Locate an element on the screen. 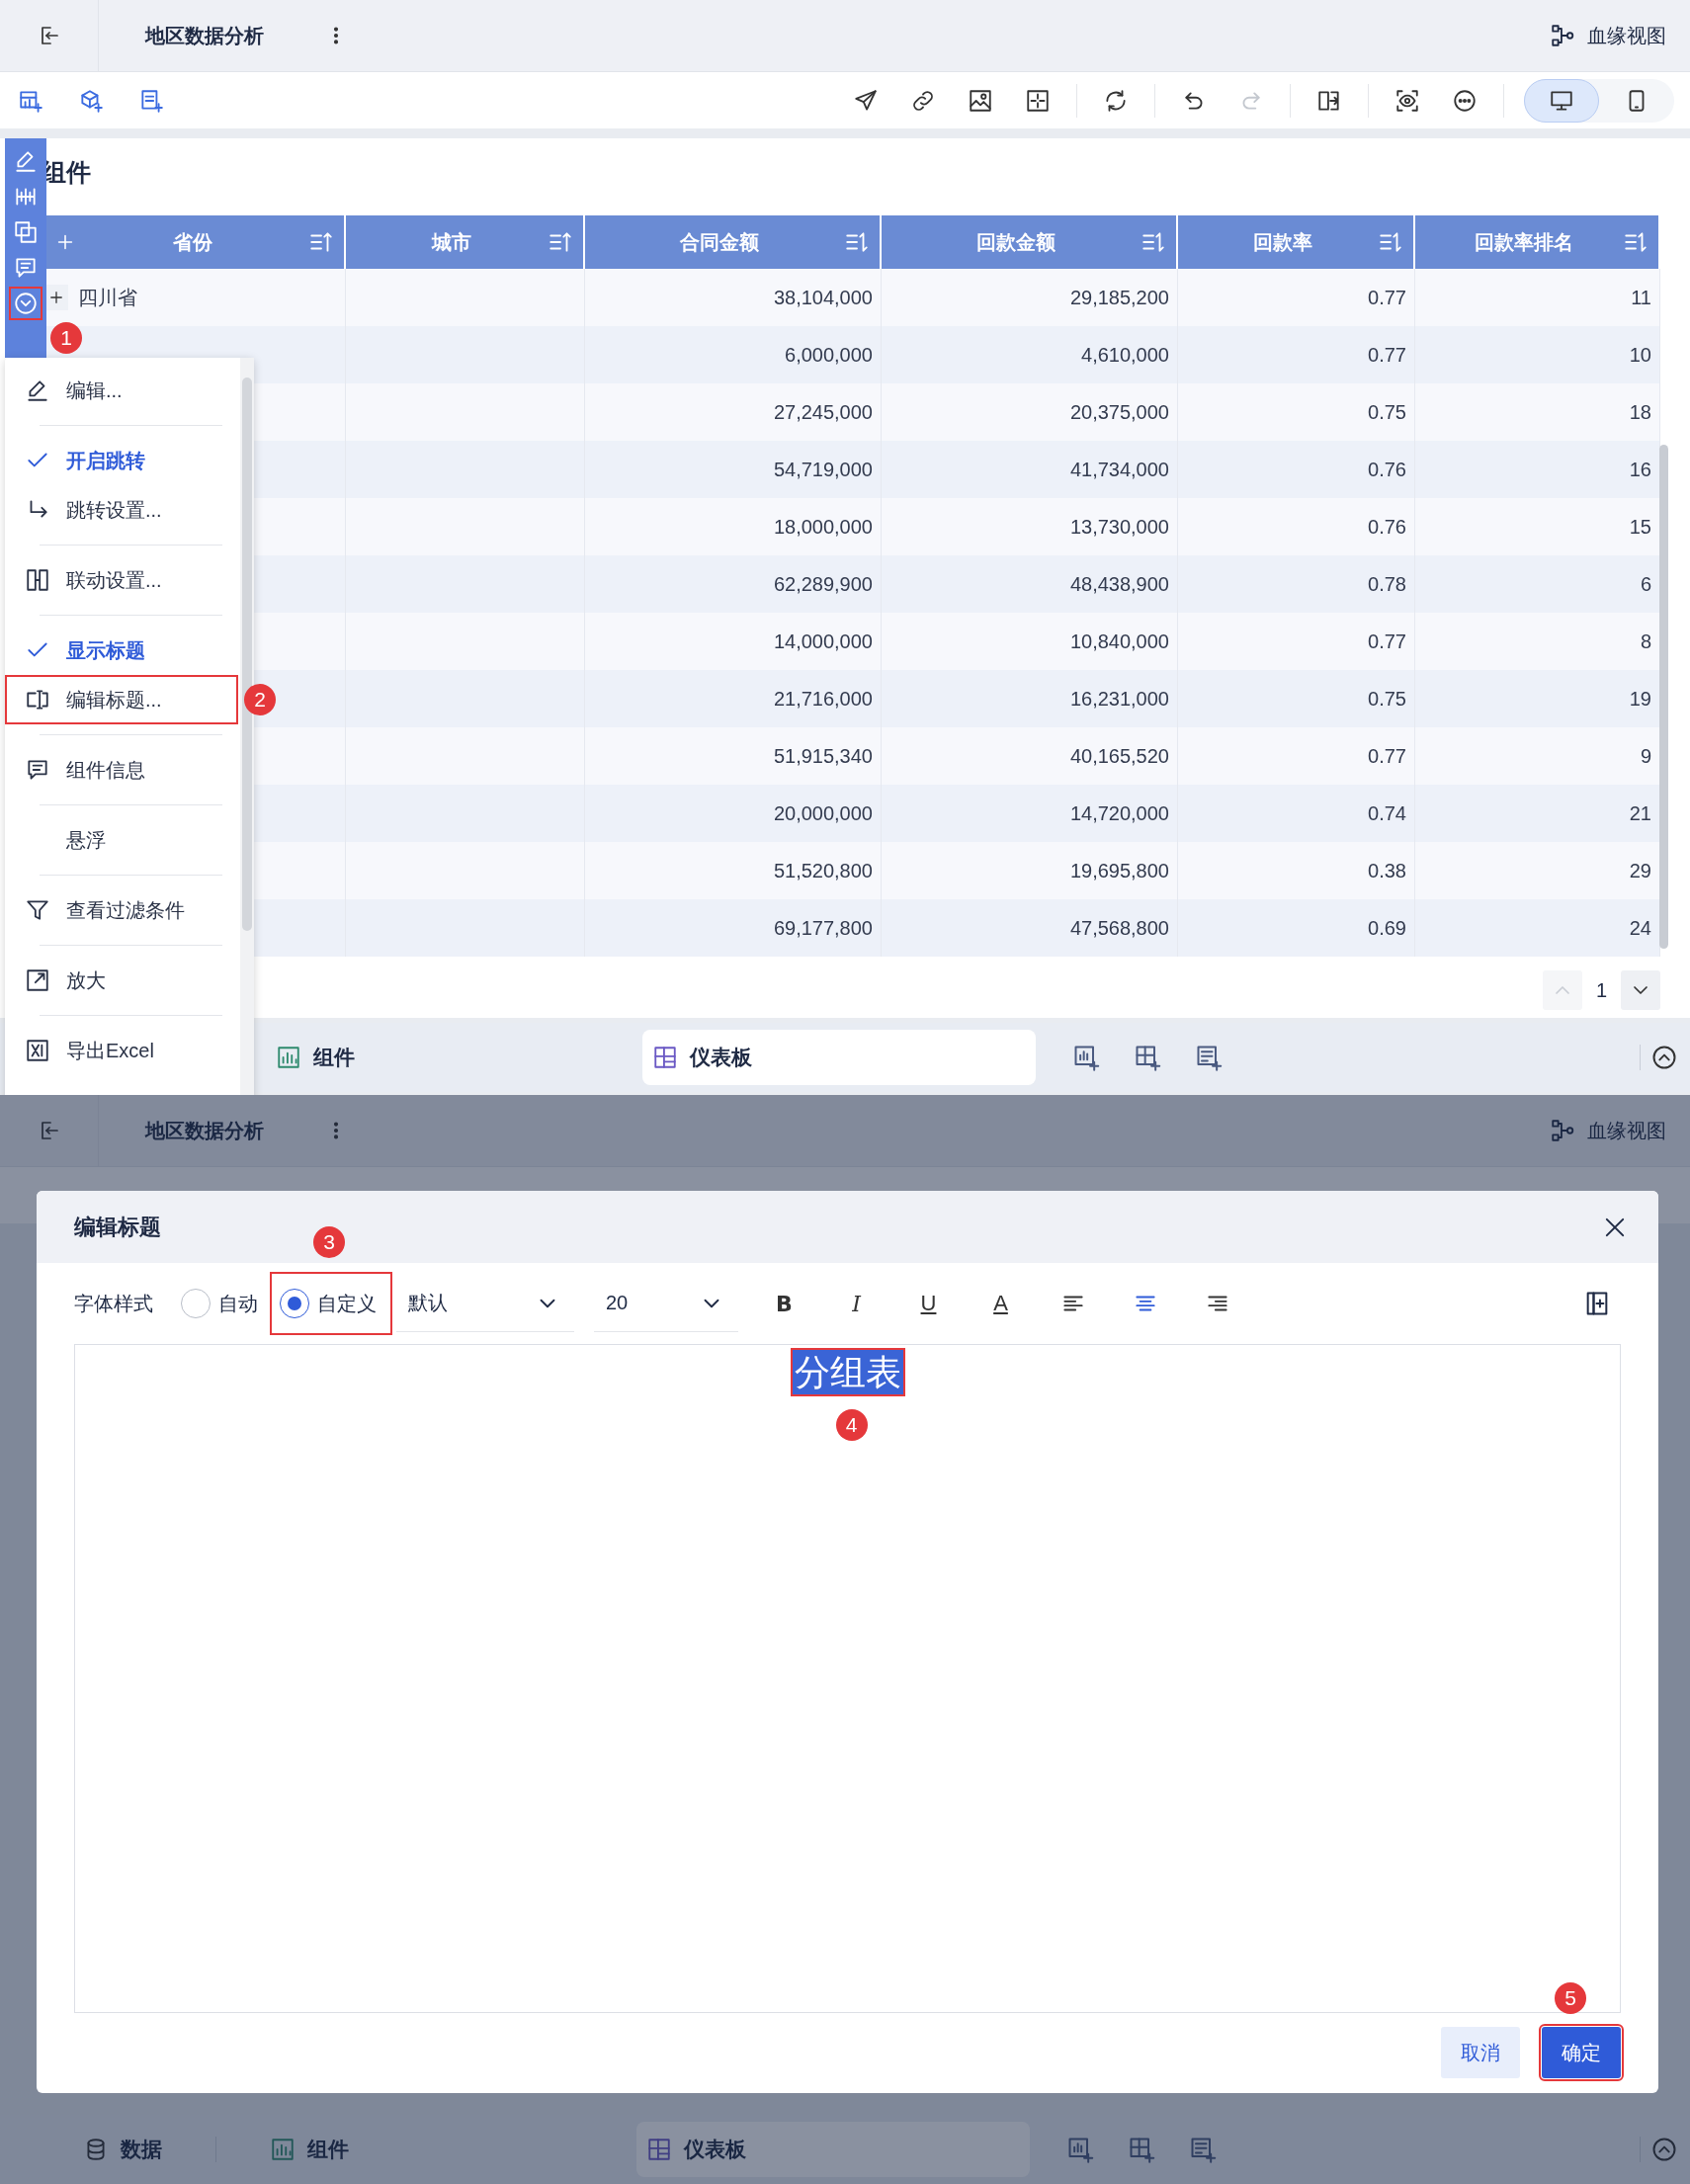  title-edit-icon is located at coordinates (38, 700).